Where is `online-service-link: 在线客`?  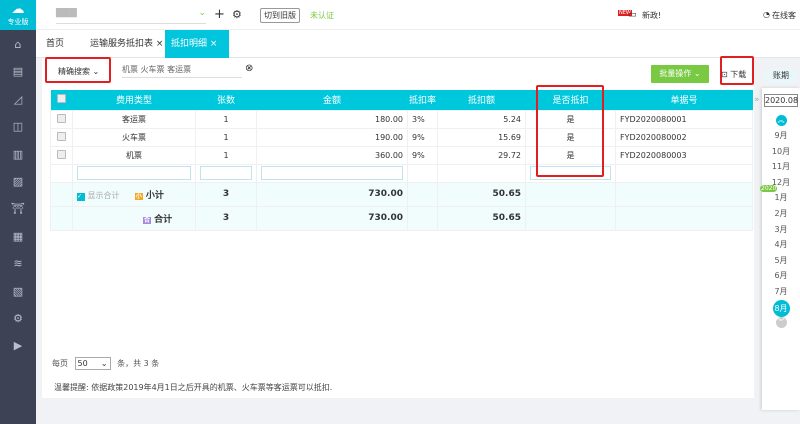 online-service-link: 在线客 is located at coordinates (784, 15).